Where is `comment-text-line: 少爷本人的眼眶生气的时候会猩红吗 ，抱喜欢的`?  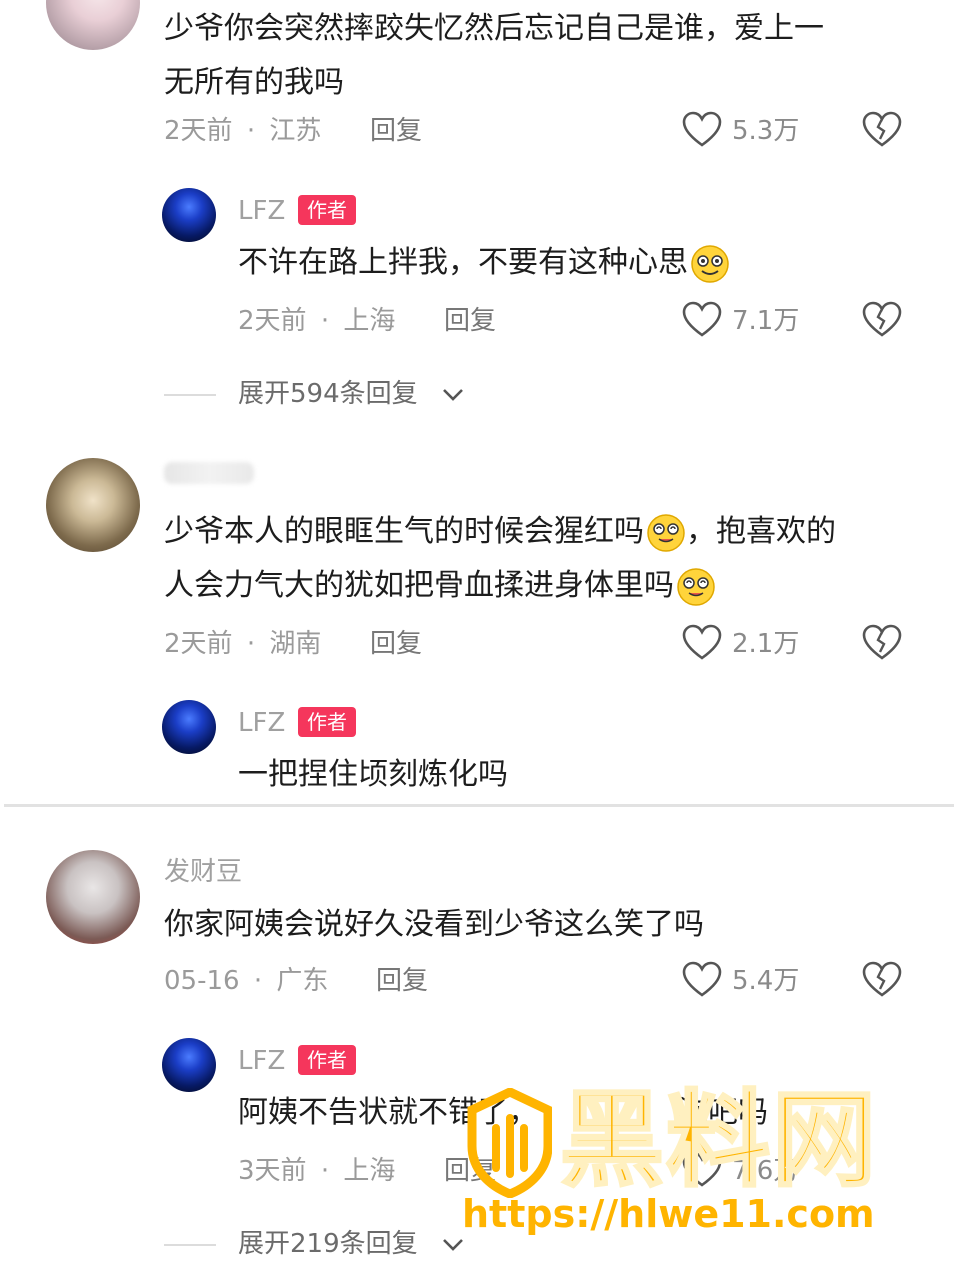 comment-text-line: 少爷本人的眼眶生气的时候会猩红吗 ，抱喜欢的 is located at coordinates (500, 532).